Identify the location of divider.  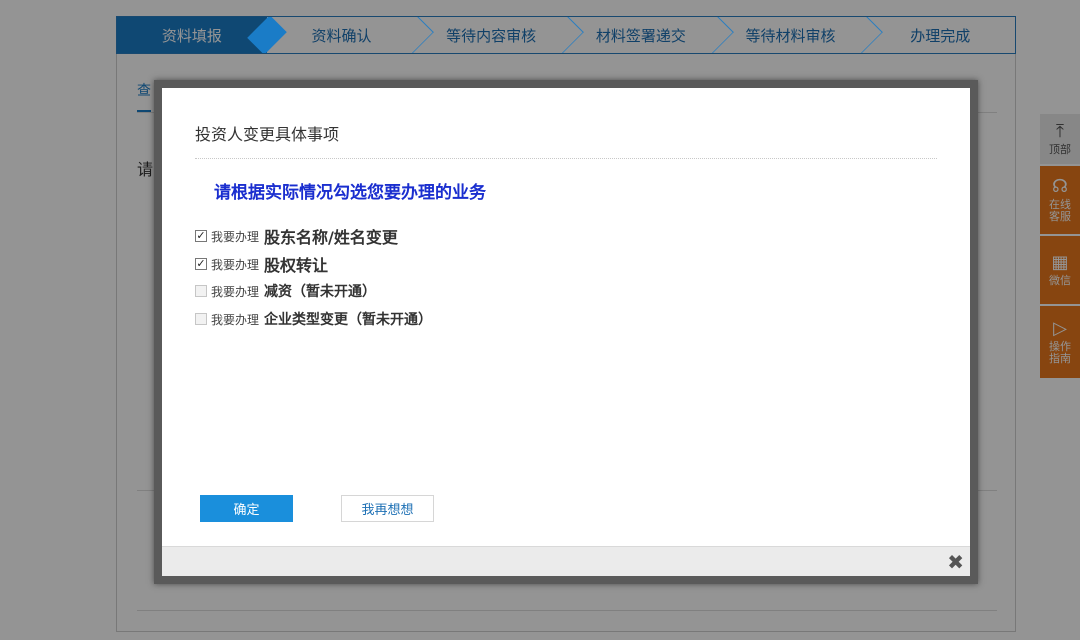
(566, 158).